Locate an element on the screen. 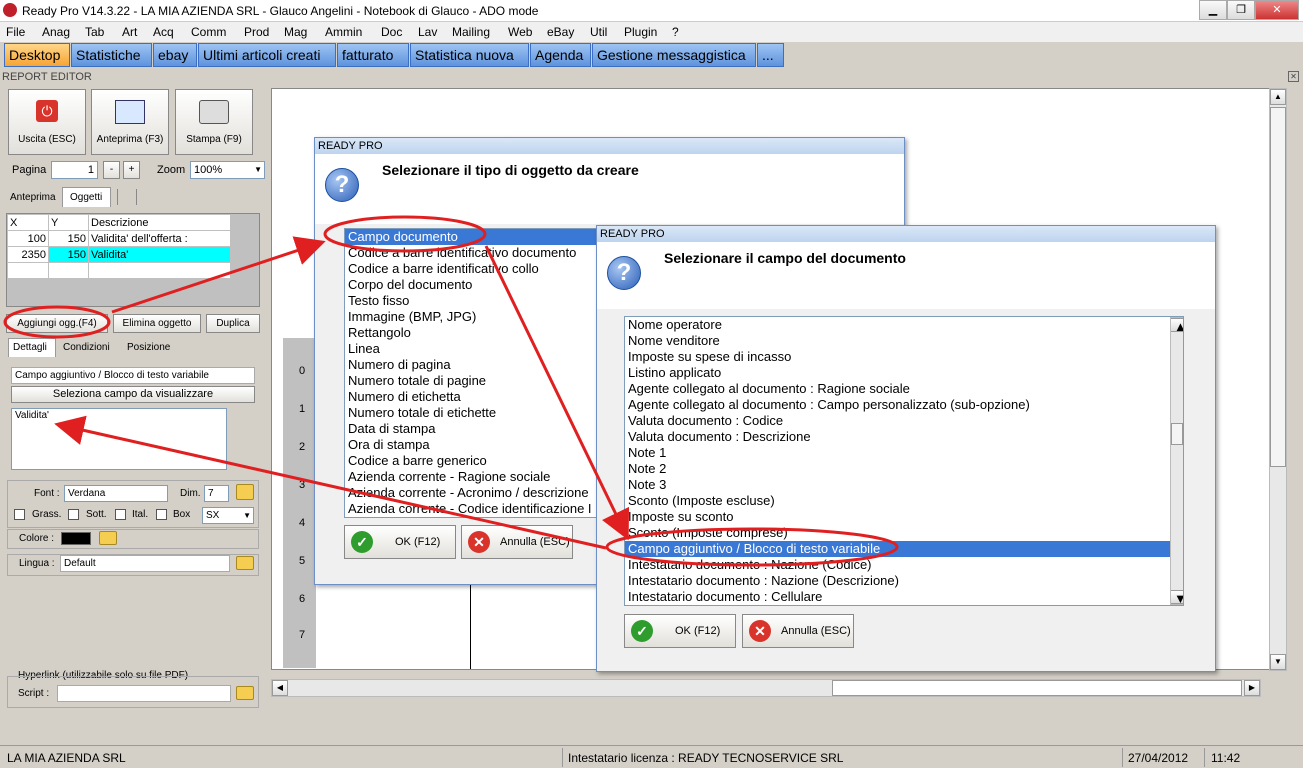 This screenshot has height=768, width=1303. delete-object-button: Elimina oggetto is located at coordinates (157, 323).